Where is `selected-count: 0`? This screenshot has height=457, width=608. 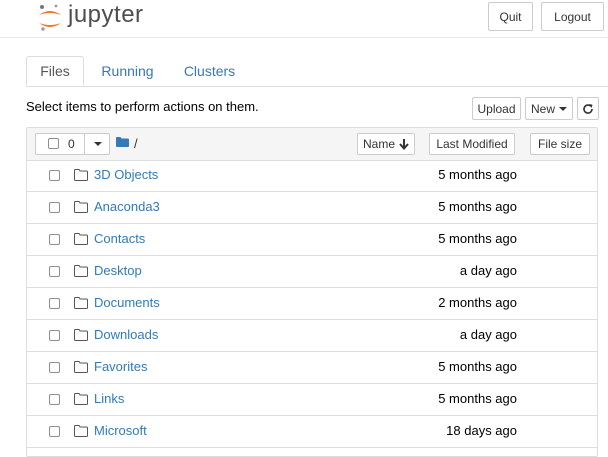 selected-count: 0 is located at coordinates (71, 144).